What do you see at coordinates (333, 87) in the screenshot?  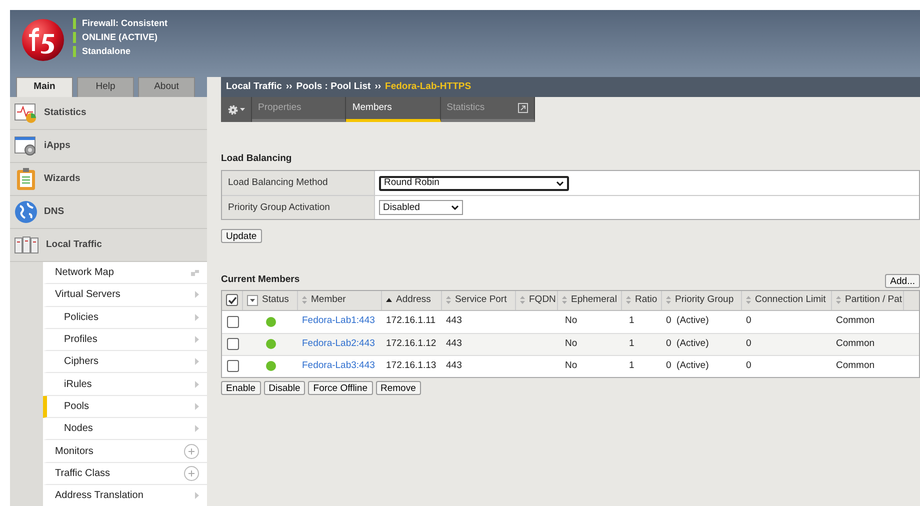 I see `breadcrumb-text: Pools : Pool List` at bounding box center [333, 87].